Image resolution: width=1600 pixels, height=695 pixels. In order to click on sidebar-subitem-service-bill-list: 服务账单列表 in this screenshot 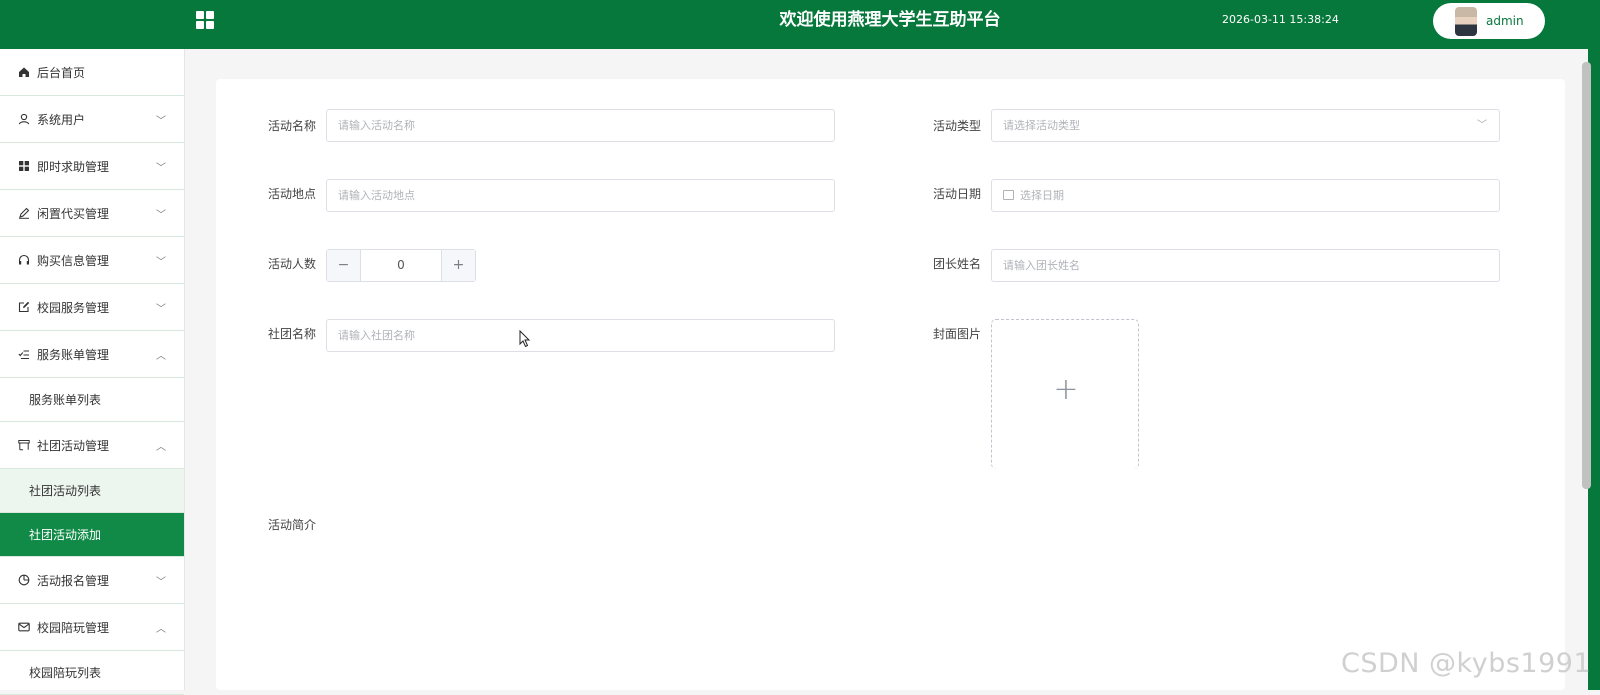, I will do `click(92, 400)`.